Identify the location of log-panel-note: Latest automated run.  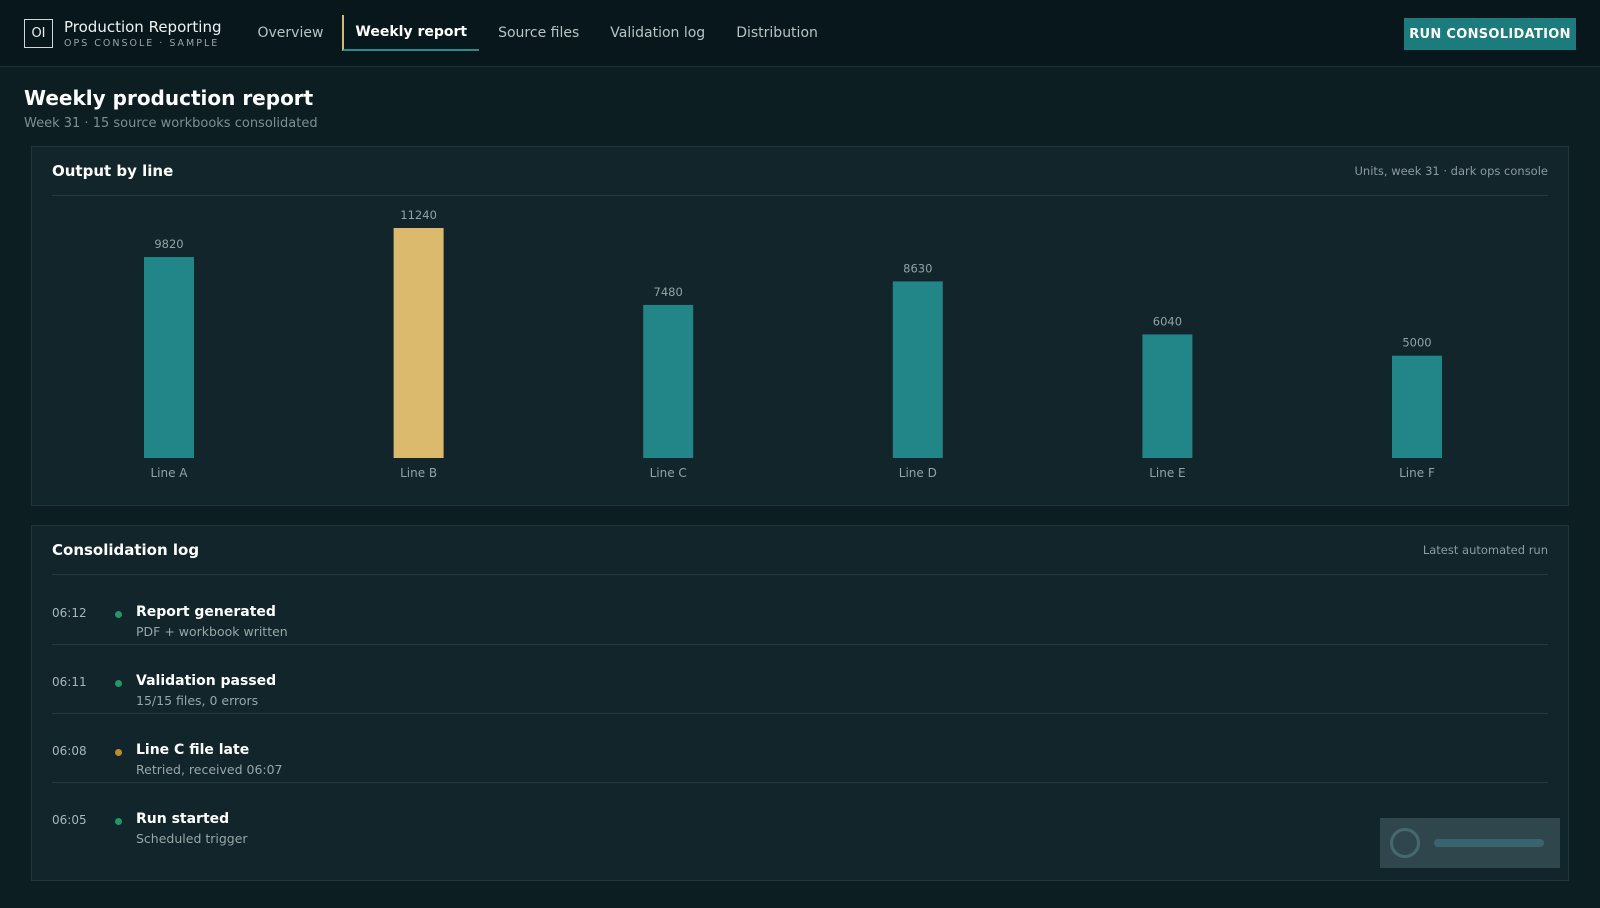
(1485, 550).